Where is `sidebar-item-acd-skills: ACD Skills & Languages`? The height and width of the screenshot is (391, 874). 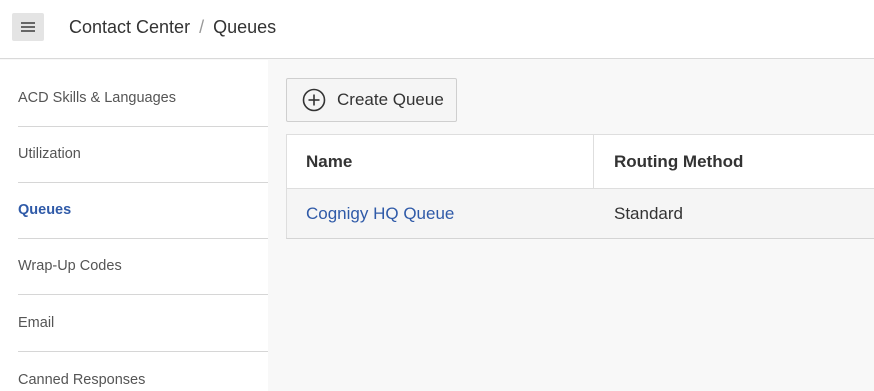 sidebar-item-acd-skills: ACD Skills & Languages is located at coordinates (143, 98).